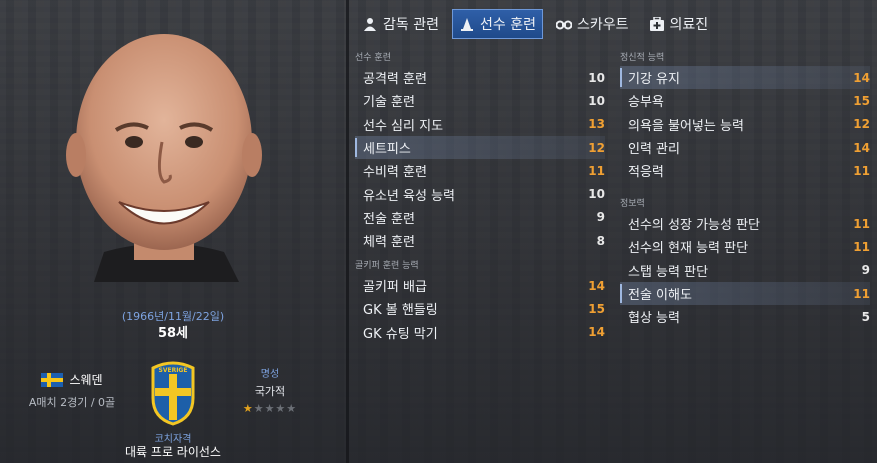 Image resolution: width=877 pixels, height=463 pixels. I want to click on section-mental-label: 정신적 능력, so click(642, 58).